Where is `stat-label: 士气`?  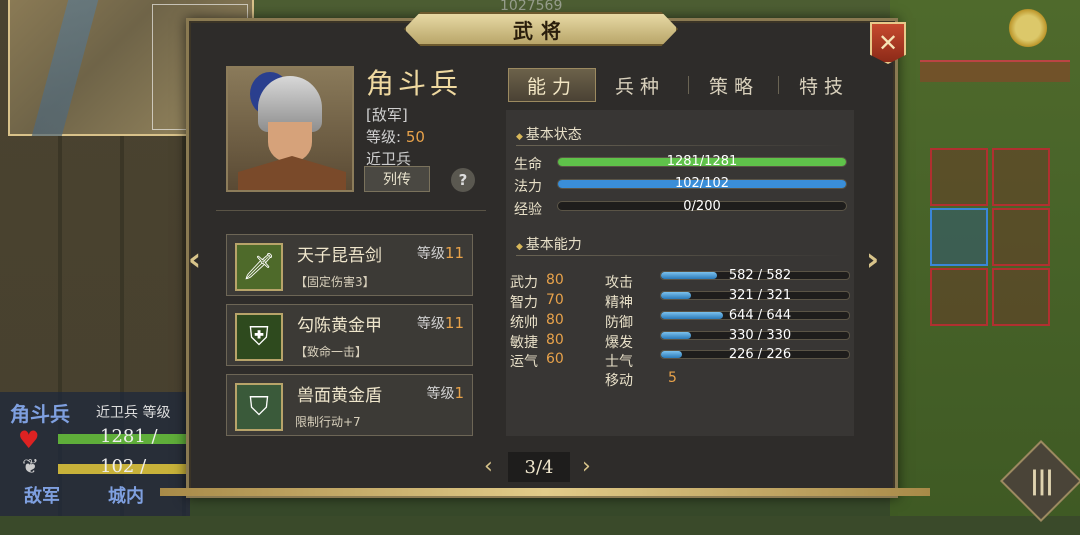 stat-label: 士气 is located at coordinates (619, 362).